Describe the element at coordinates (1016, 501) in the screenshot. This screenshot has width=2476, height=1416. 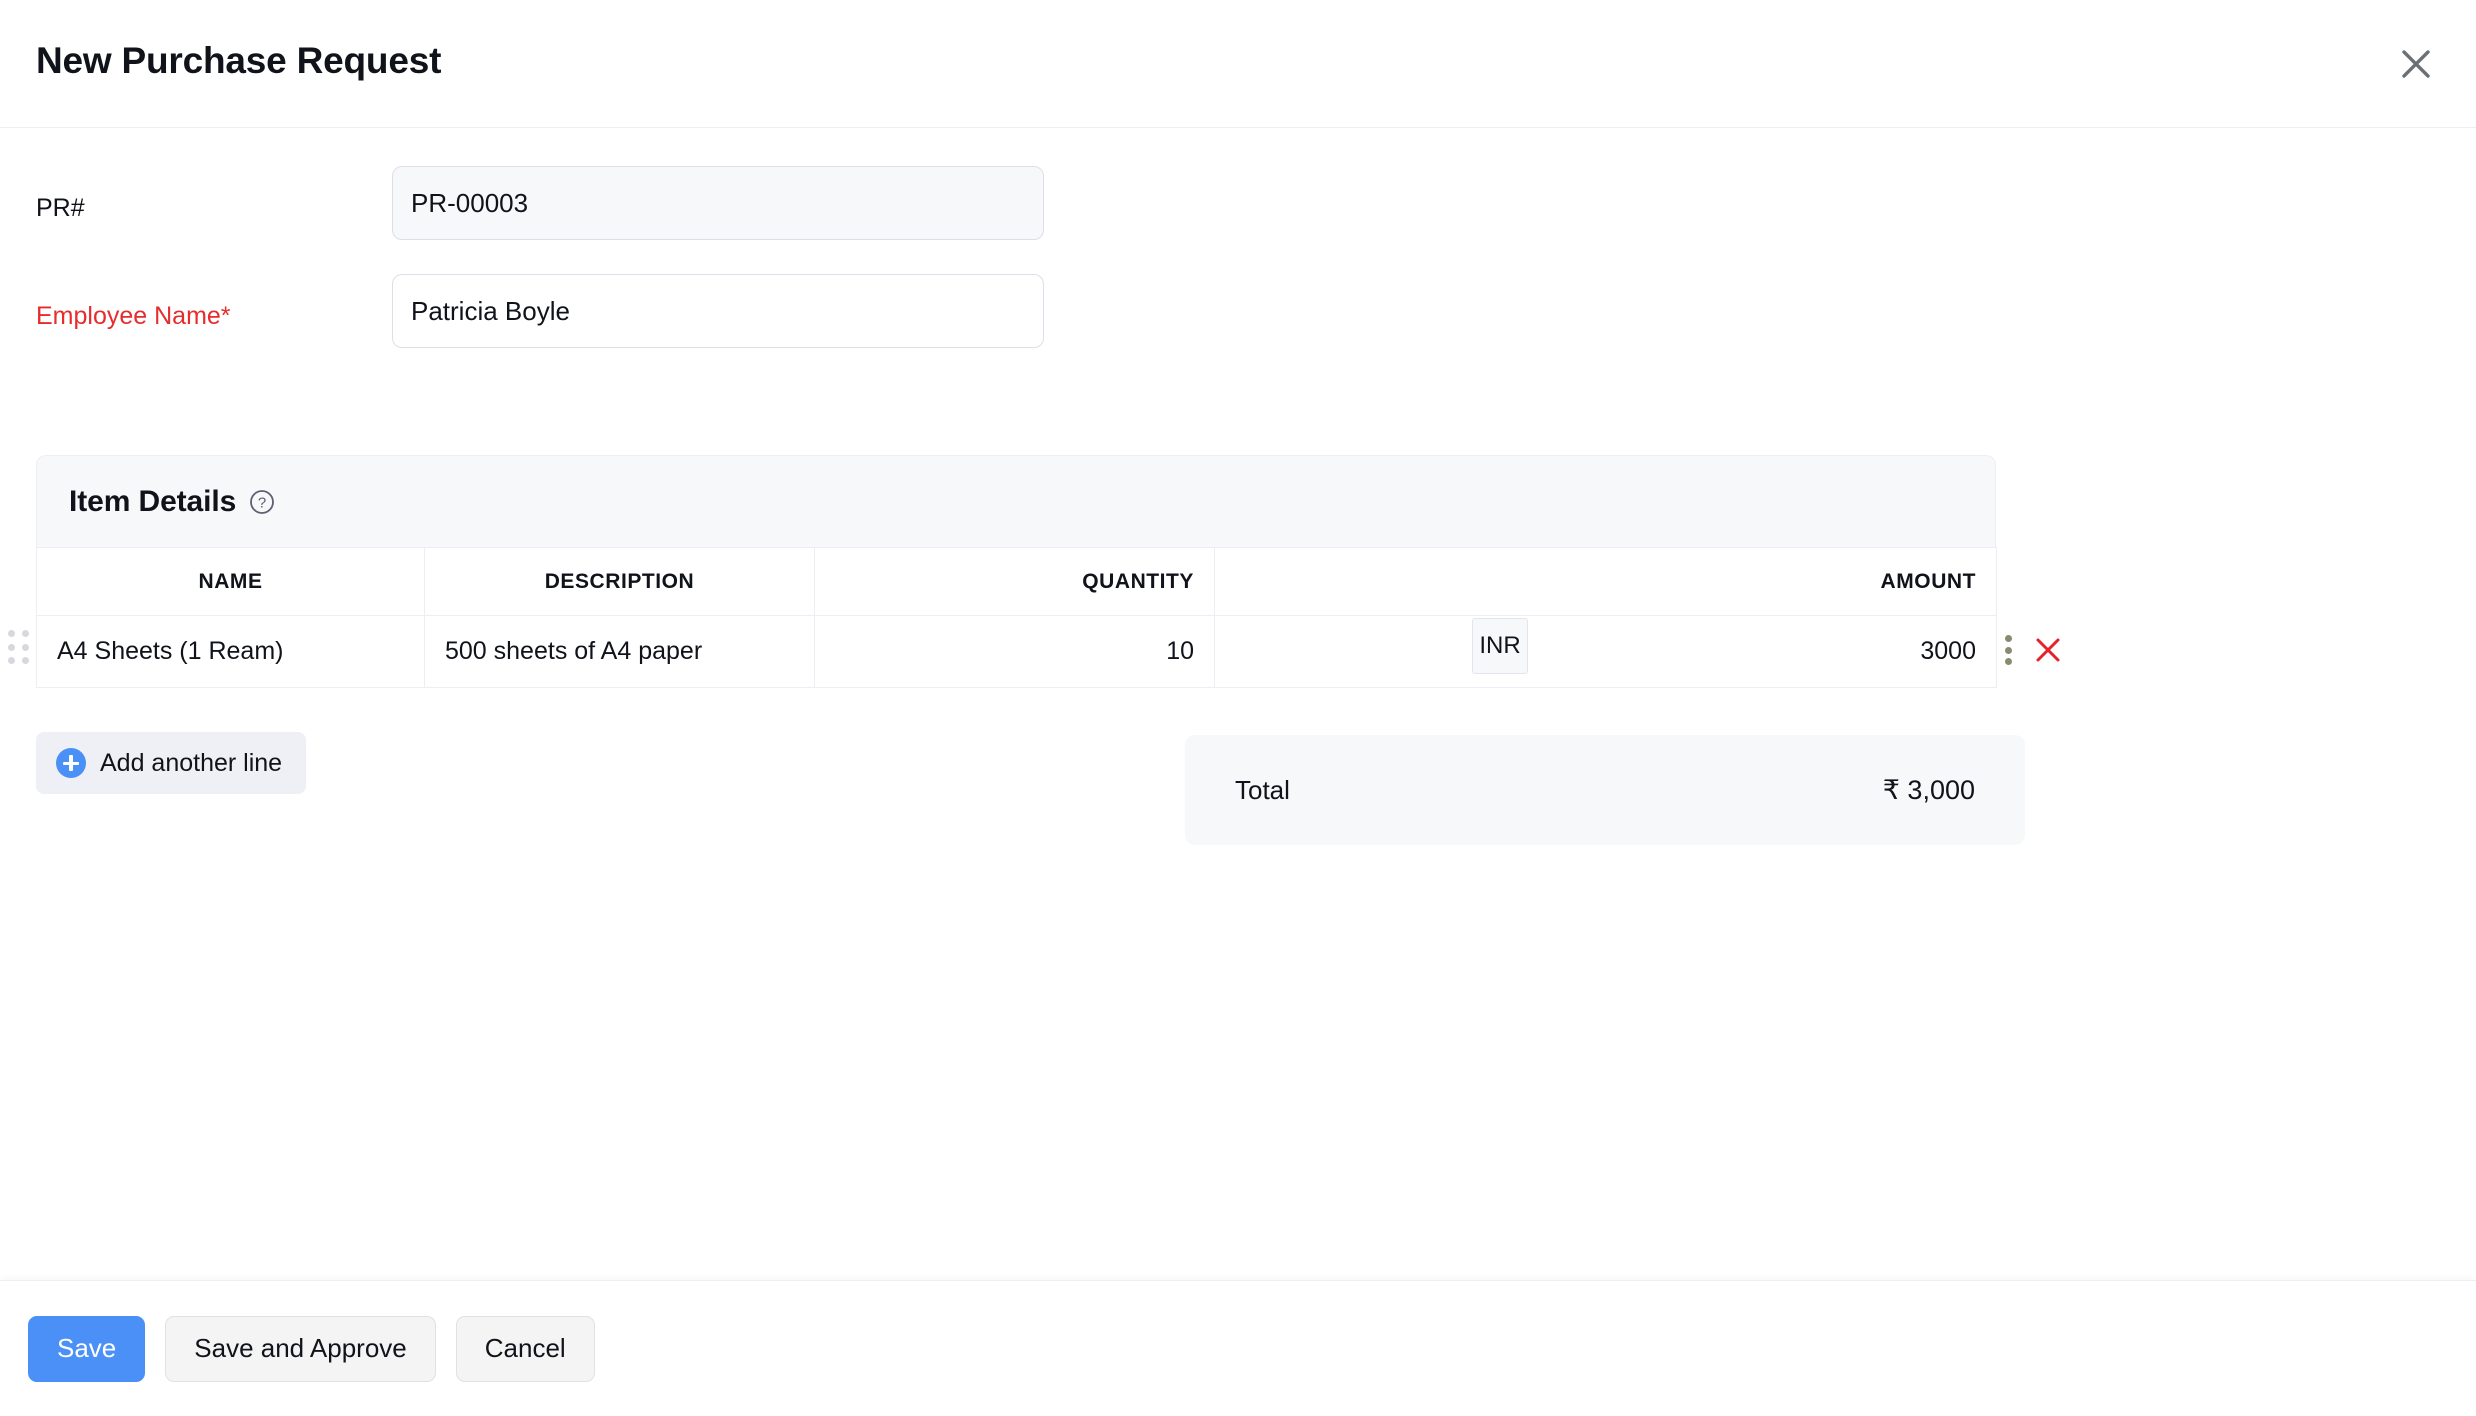
I see `item-details-header: Item Details ?` at that location.